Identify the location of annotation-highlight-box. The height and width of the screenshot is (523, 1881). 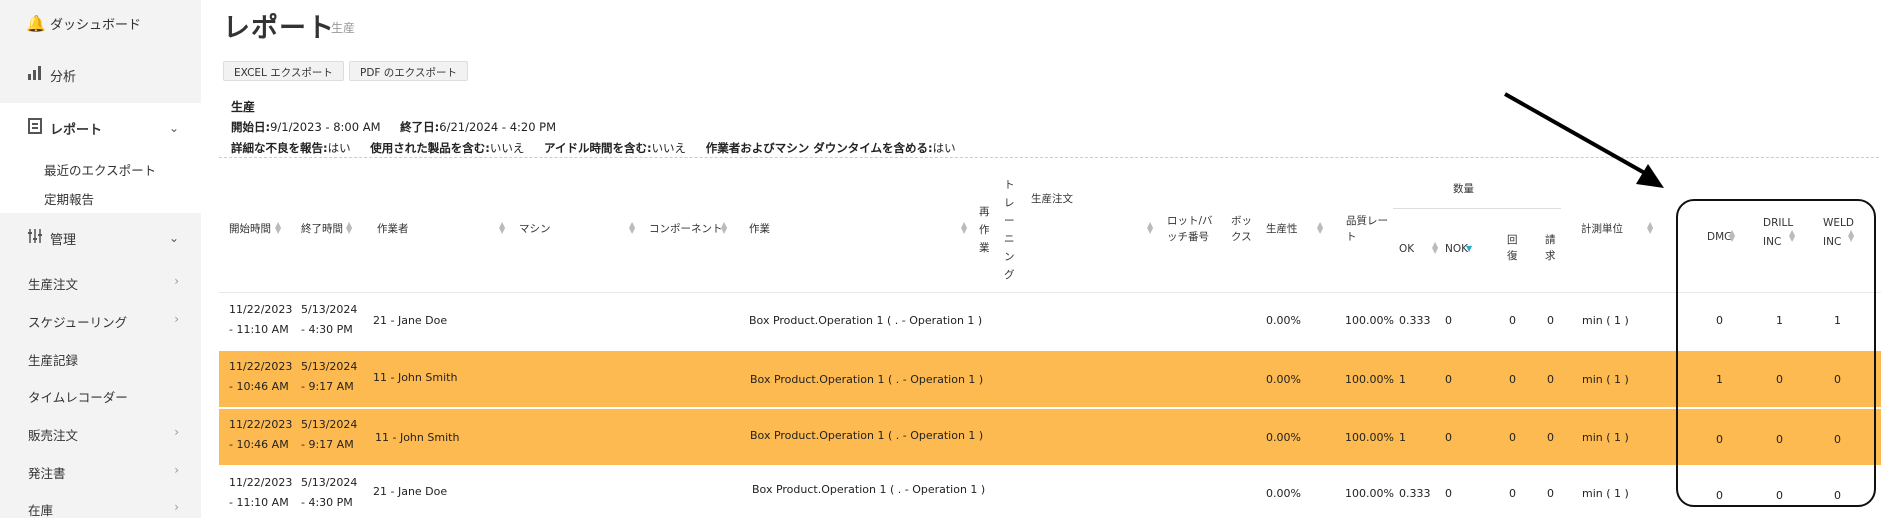
(1776, 353).